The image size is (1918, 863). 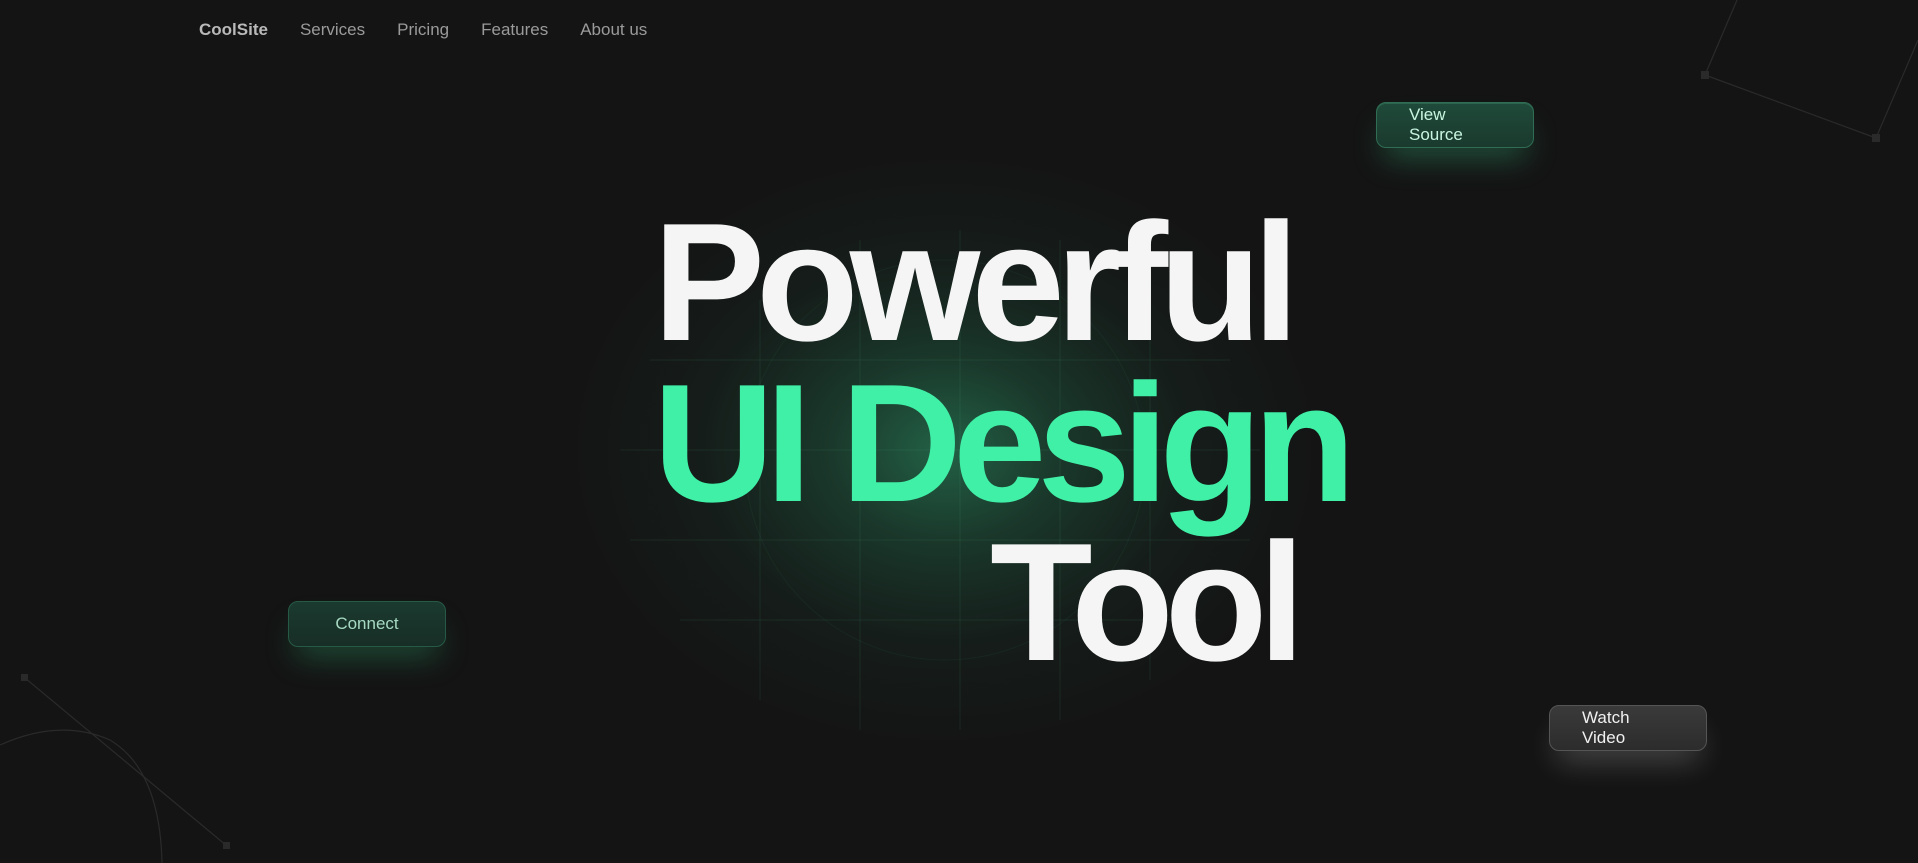 What do you see at coordinates (514, 30) in the screenshot?
I see `nav-link-features: Features` at bounding box center [514, 30].